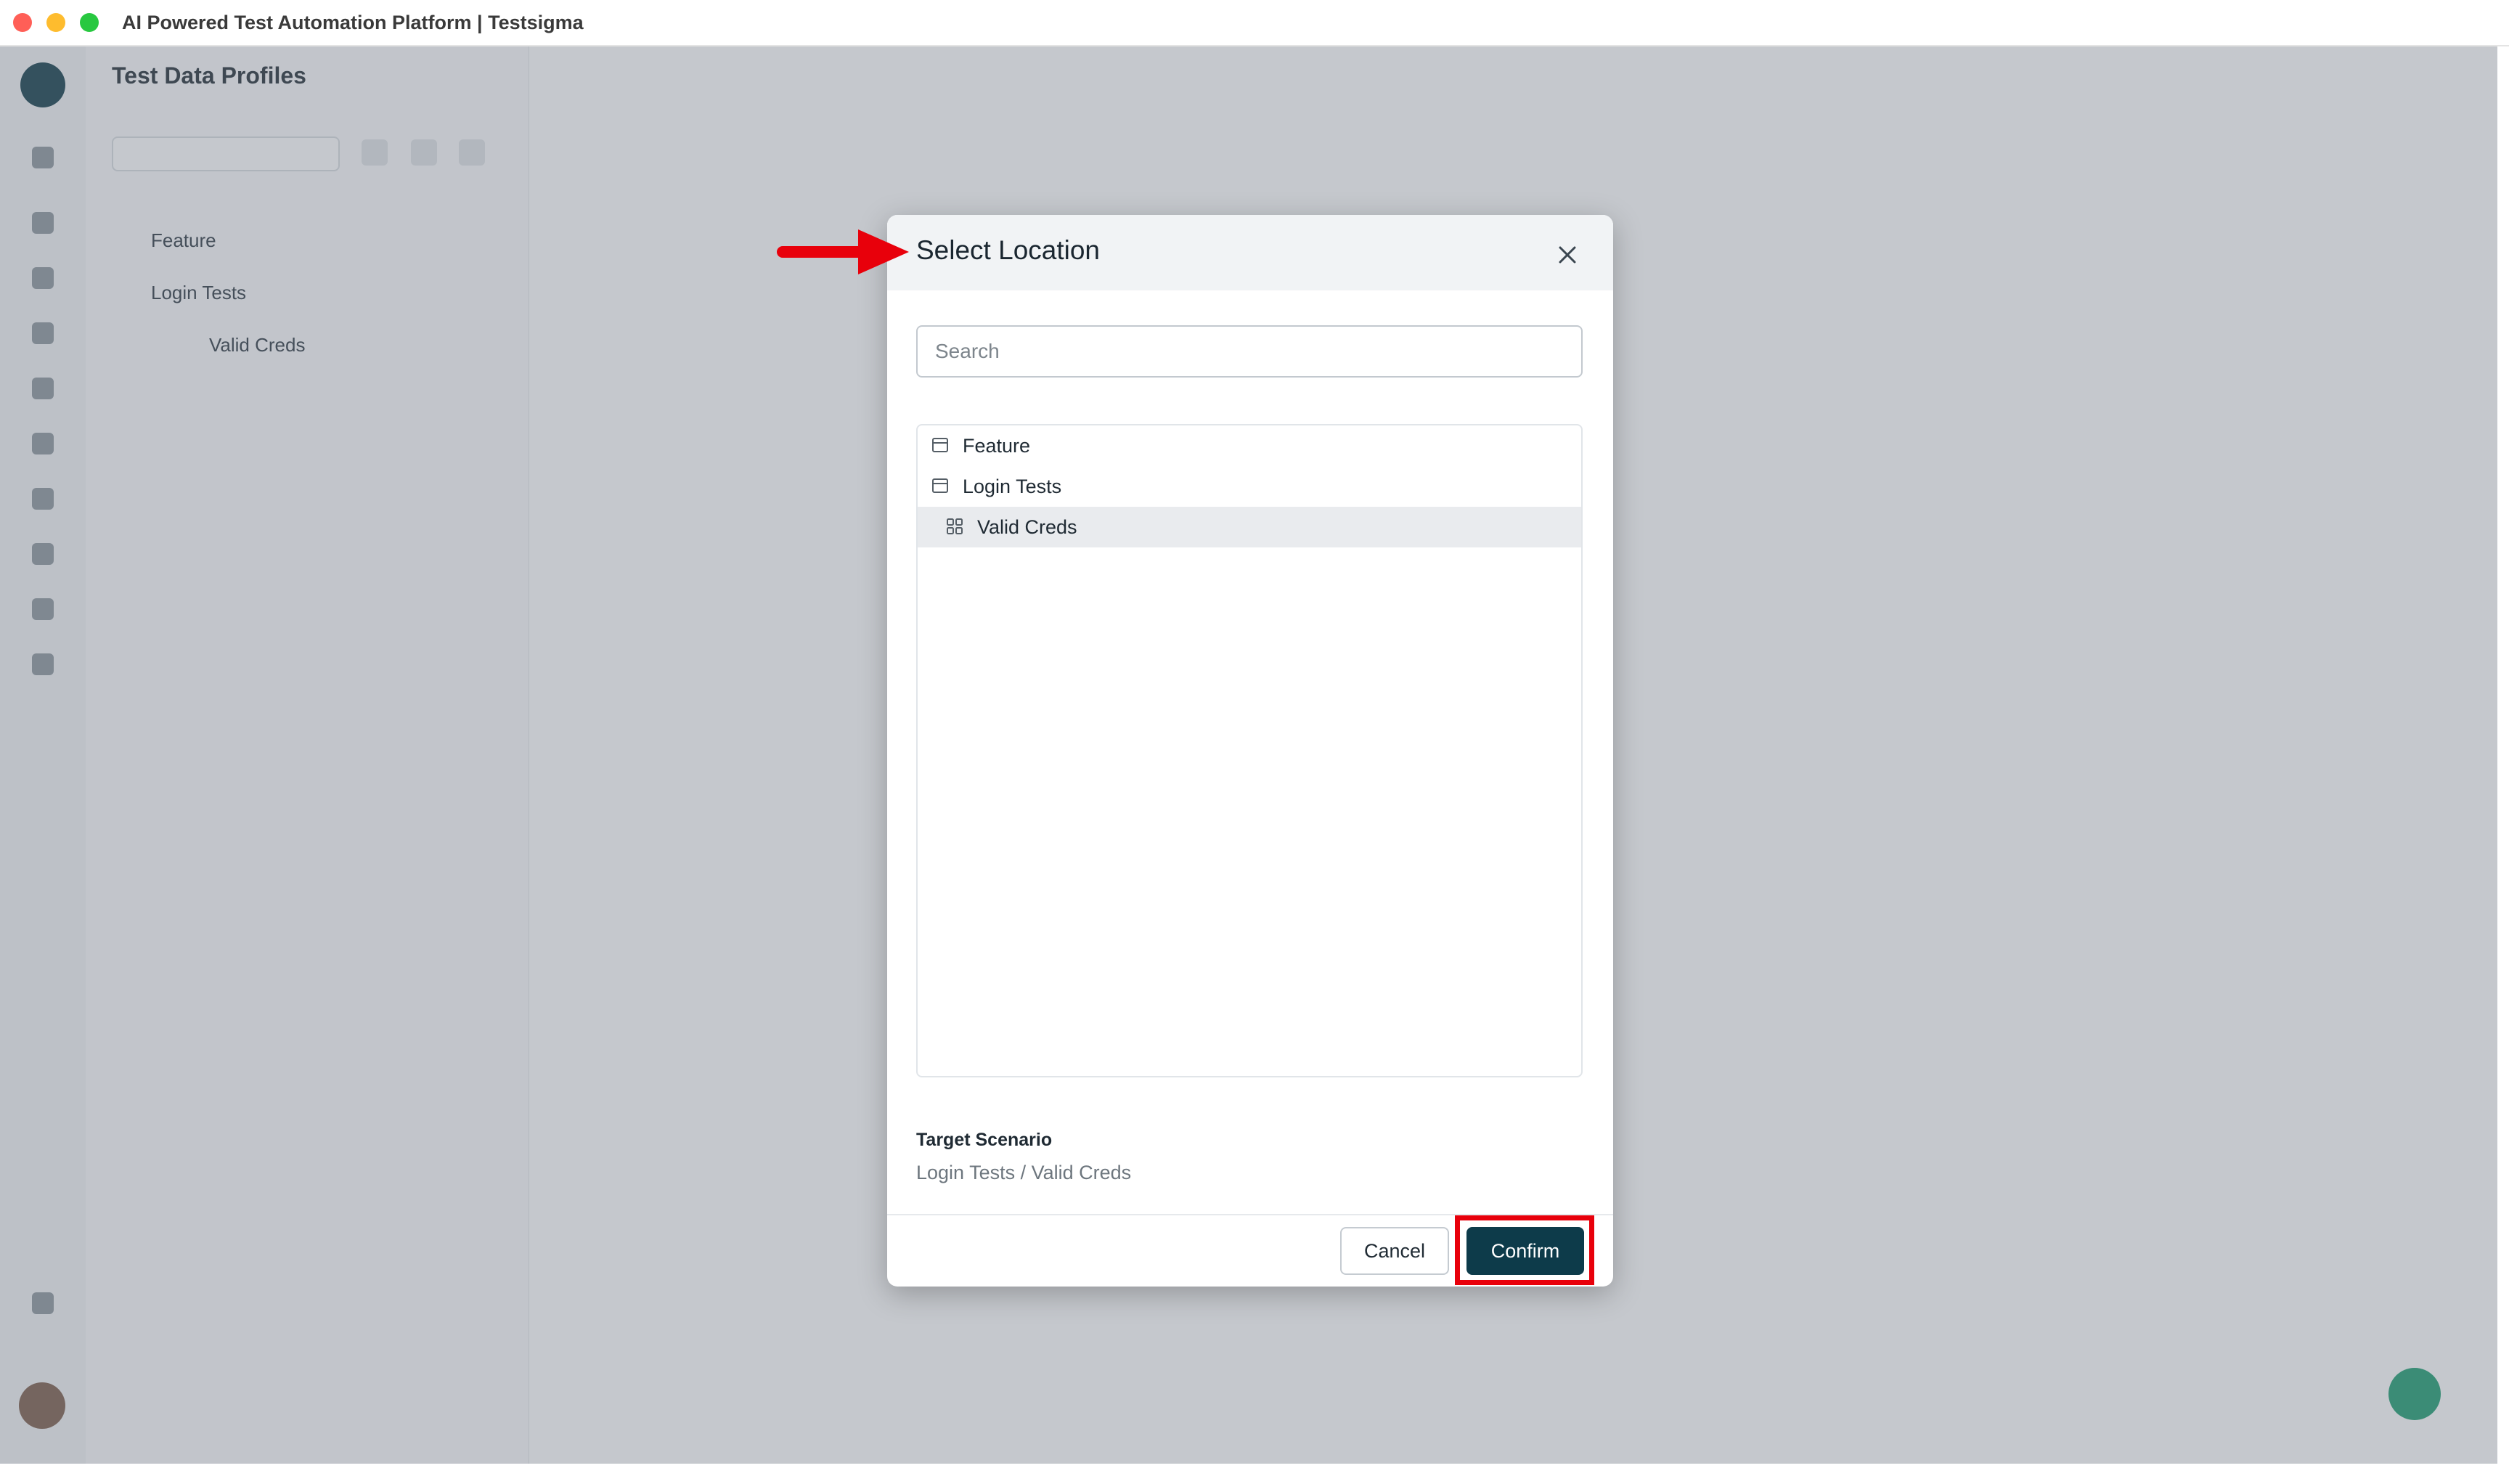 Image resolution: width=2509 pixels, height=1484 pixels. What do you see at coordinates (997, 446) in the screenshot?
I see `tree-item-label: Feature` at bounding box center [997, 446].